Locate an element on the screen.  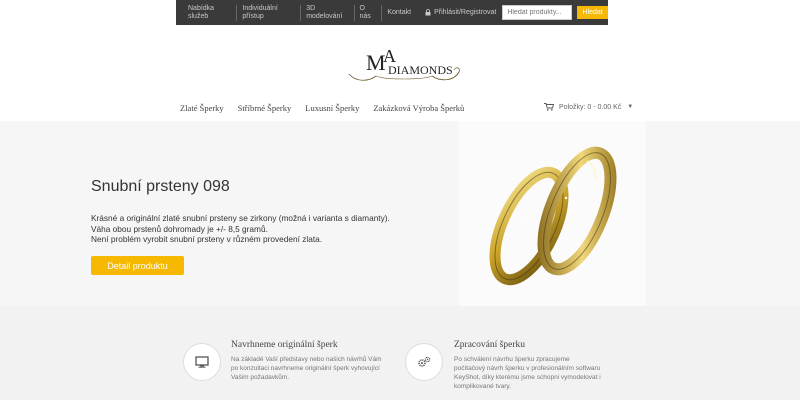
product-image-rings is located at coordinates (552, 213).